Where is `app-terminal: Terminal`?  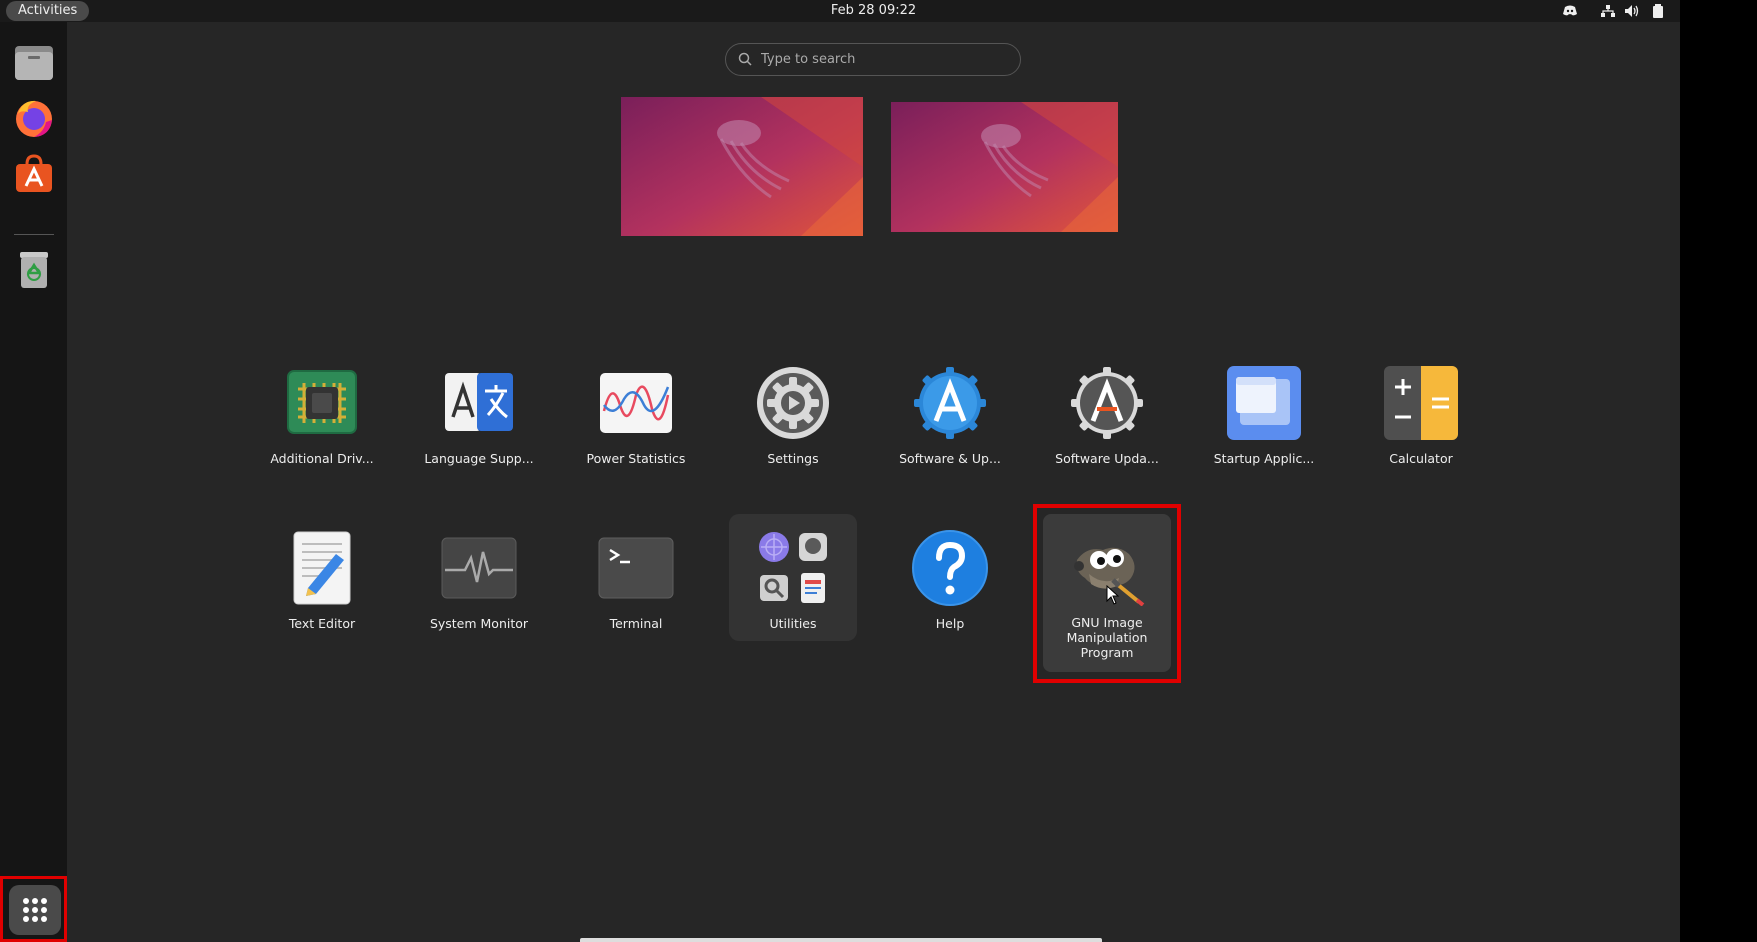
app-terminal: Terminal is located at coordinates (636, 580).